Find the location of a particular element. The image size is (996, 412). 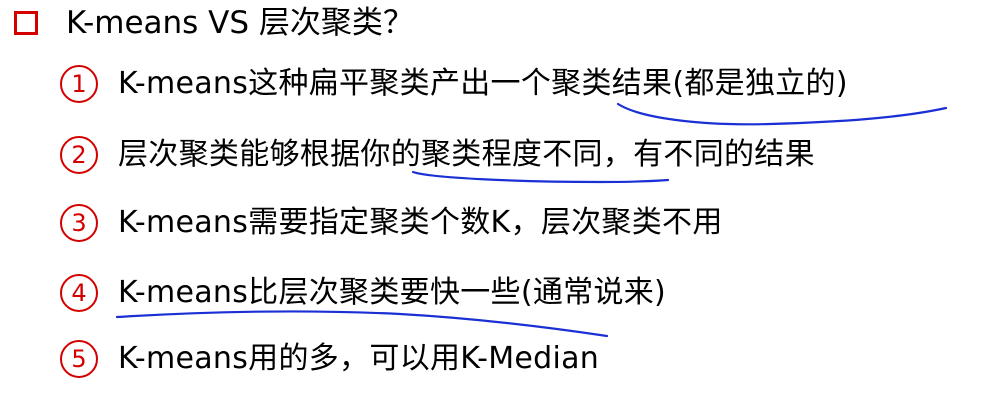

list-item: 4 K-means比层次聚类要快一些(通常说来) is located at coordinates (363, 293).